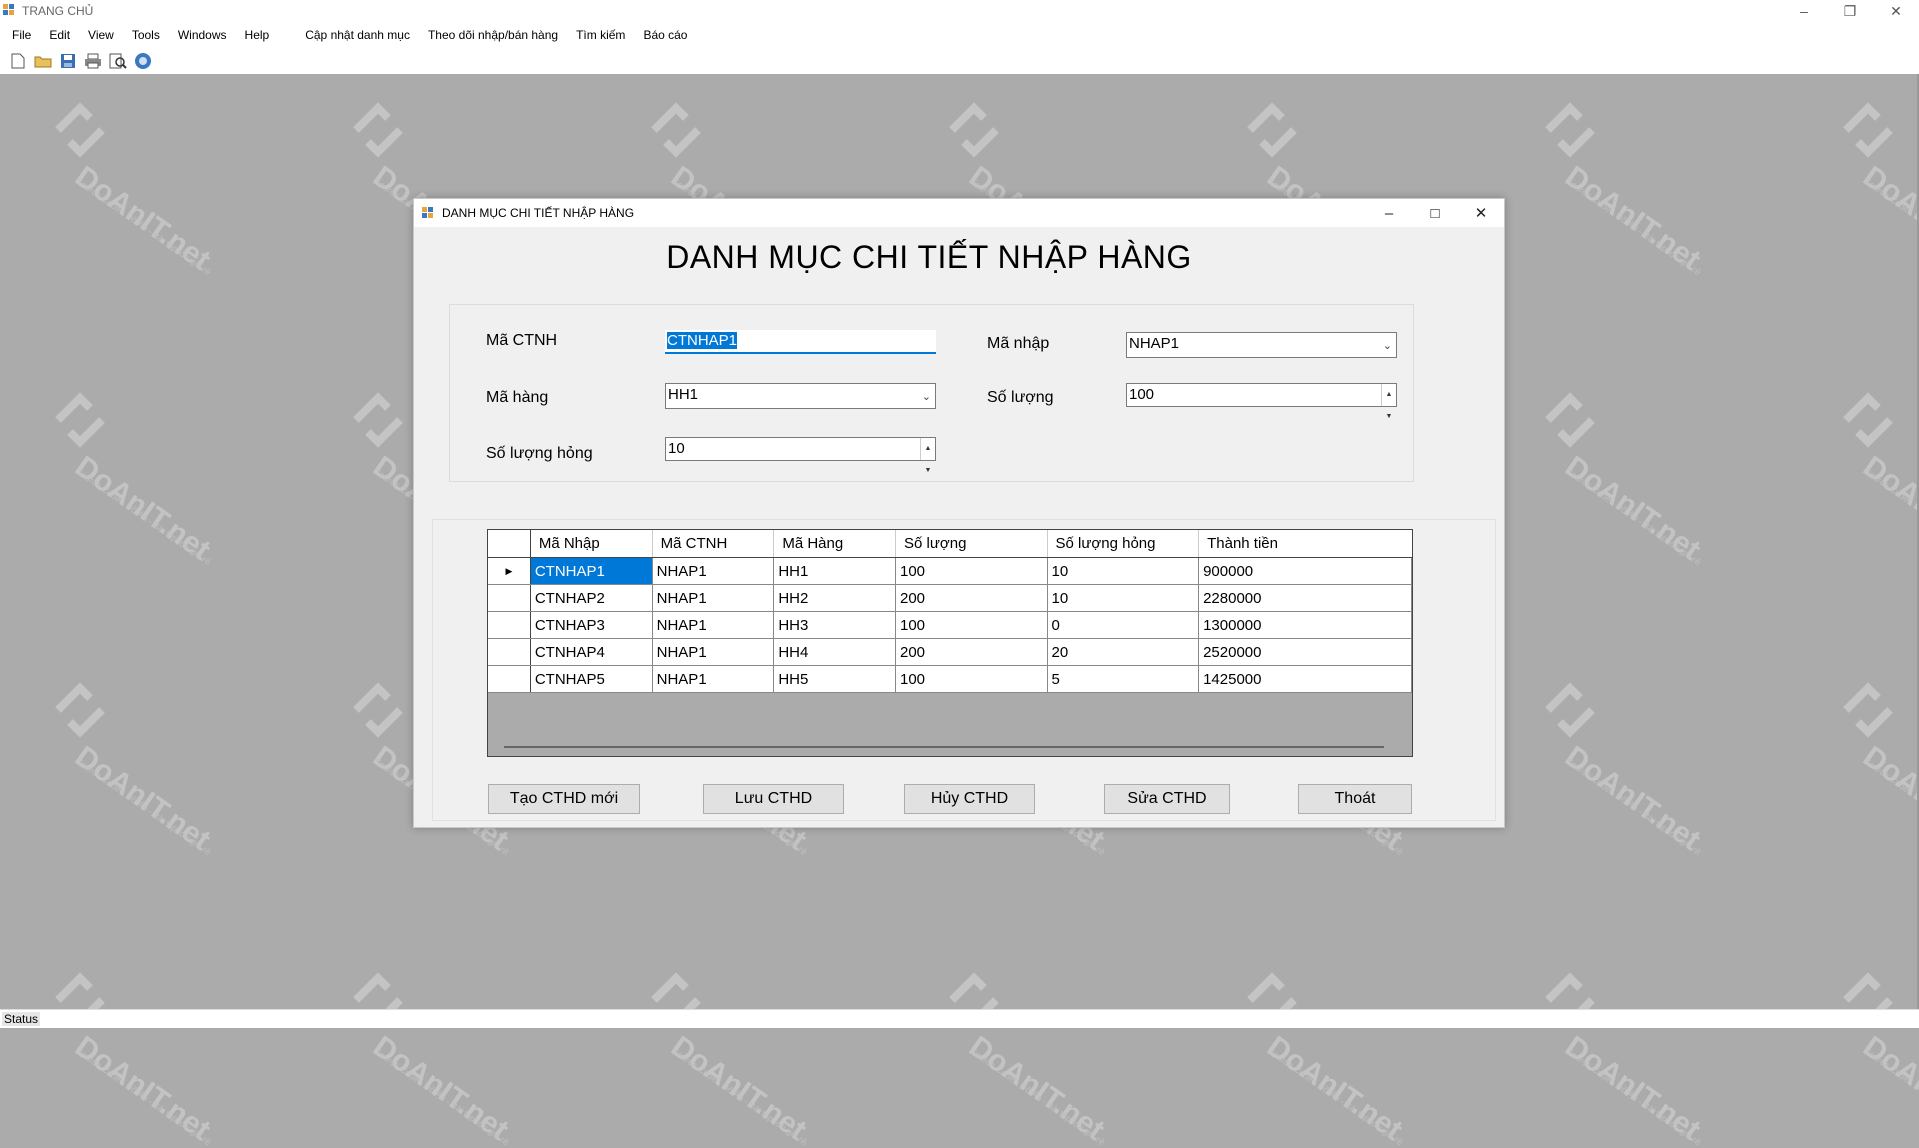 This screenshot has height=1148, width=1919. What do you see at coordinates (1305, 544) in the screenshot?
I see `column-header: Thành tiền` at bounding box center [1305, 544].